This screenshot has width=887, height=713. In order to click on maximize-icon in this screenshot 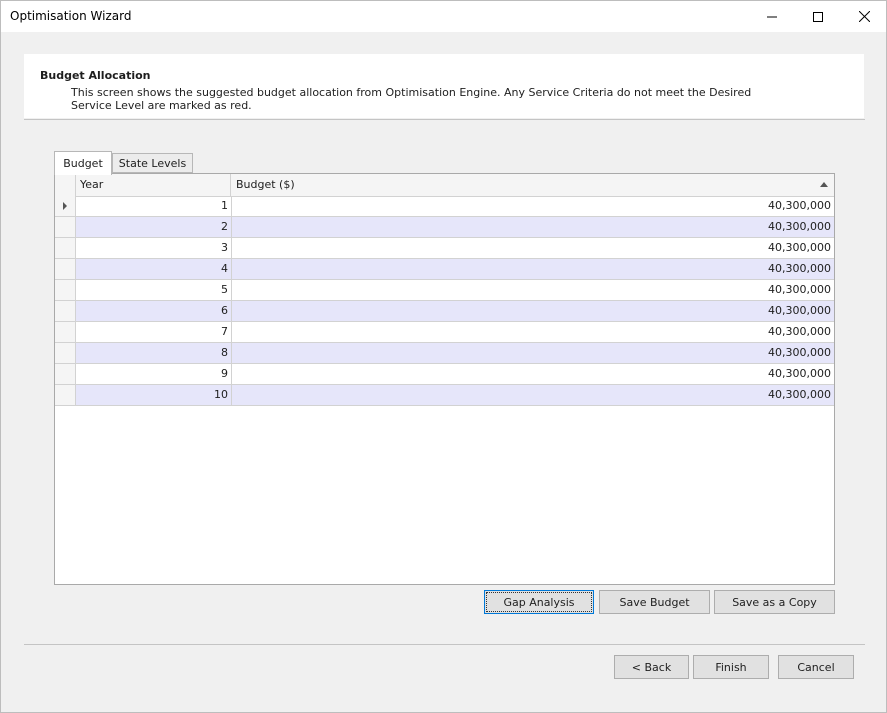, I will do `click(818, 16)`.